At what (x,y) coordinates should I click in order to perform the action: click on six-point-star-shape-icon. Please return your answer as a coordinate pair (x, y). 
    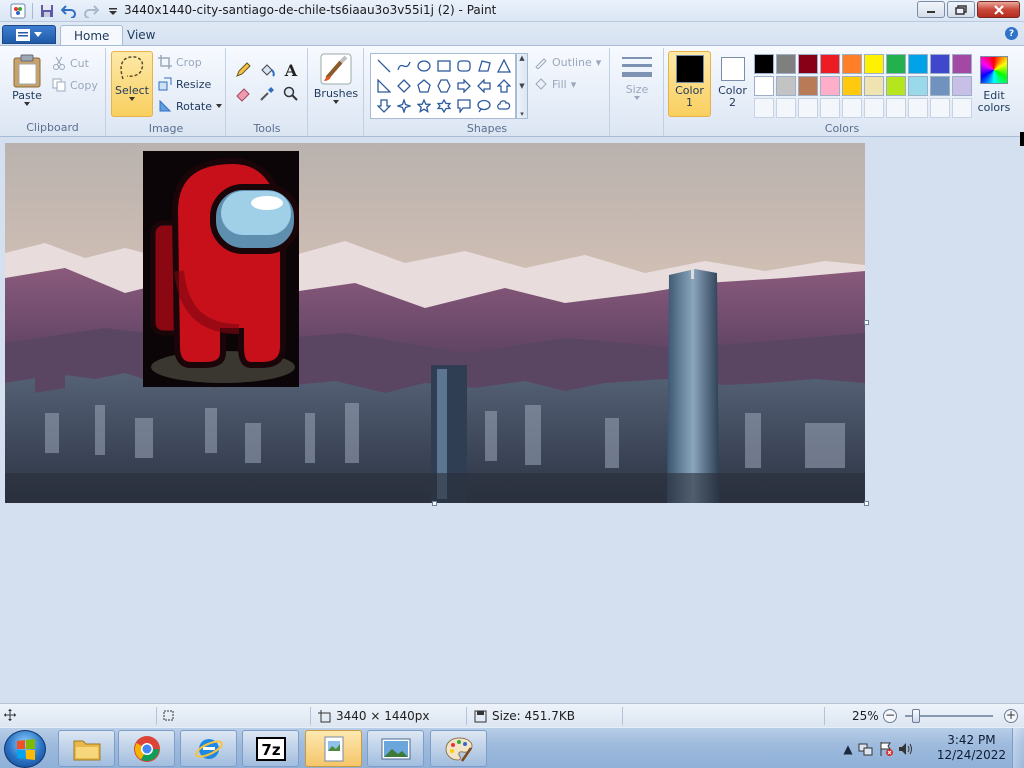
    Looking at the image, I should click on (444, 106).